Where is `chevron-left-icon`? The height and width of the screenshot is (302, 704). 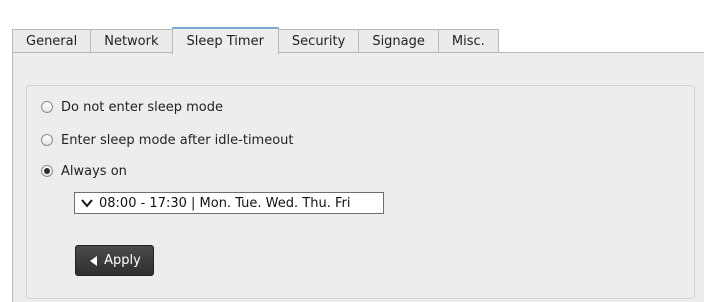 chevron-left-icon is located at coordinates (94, 260).